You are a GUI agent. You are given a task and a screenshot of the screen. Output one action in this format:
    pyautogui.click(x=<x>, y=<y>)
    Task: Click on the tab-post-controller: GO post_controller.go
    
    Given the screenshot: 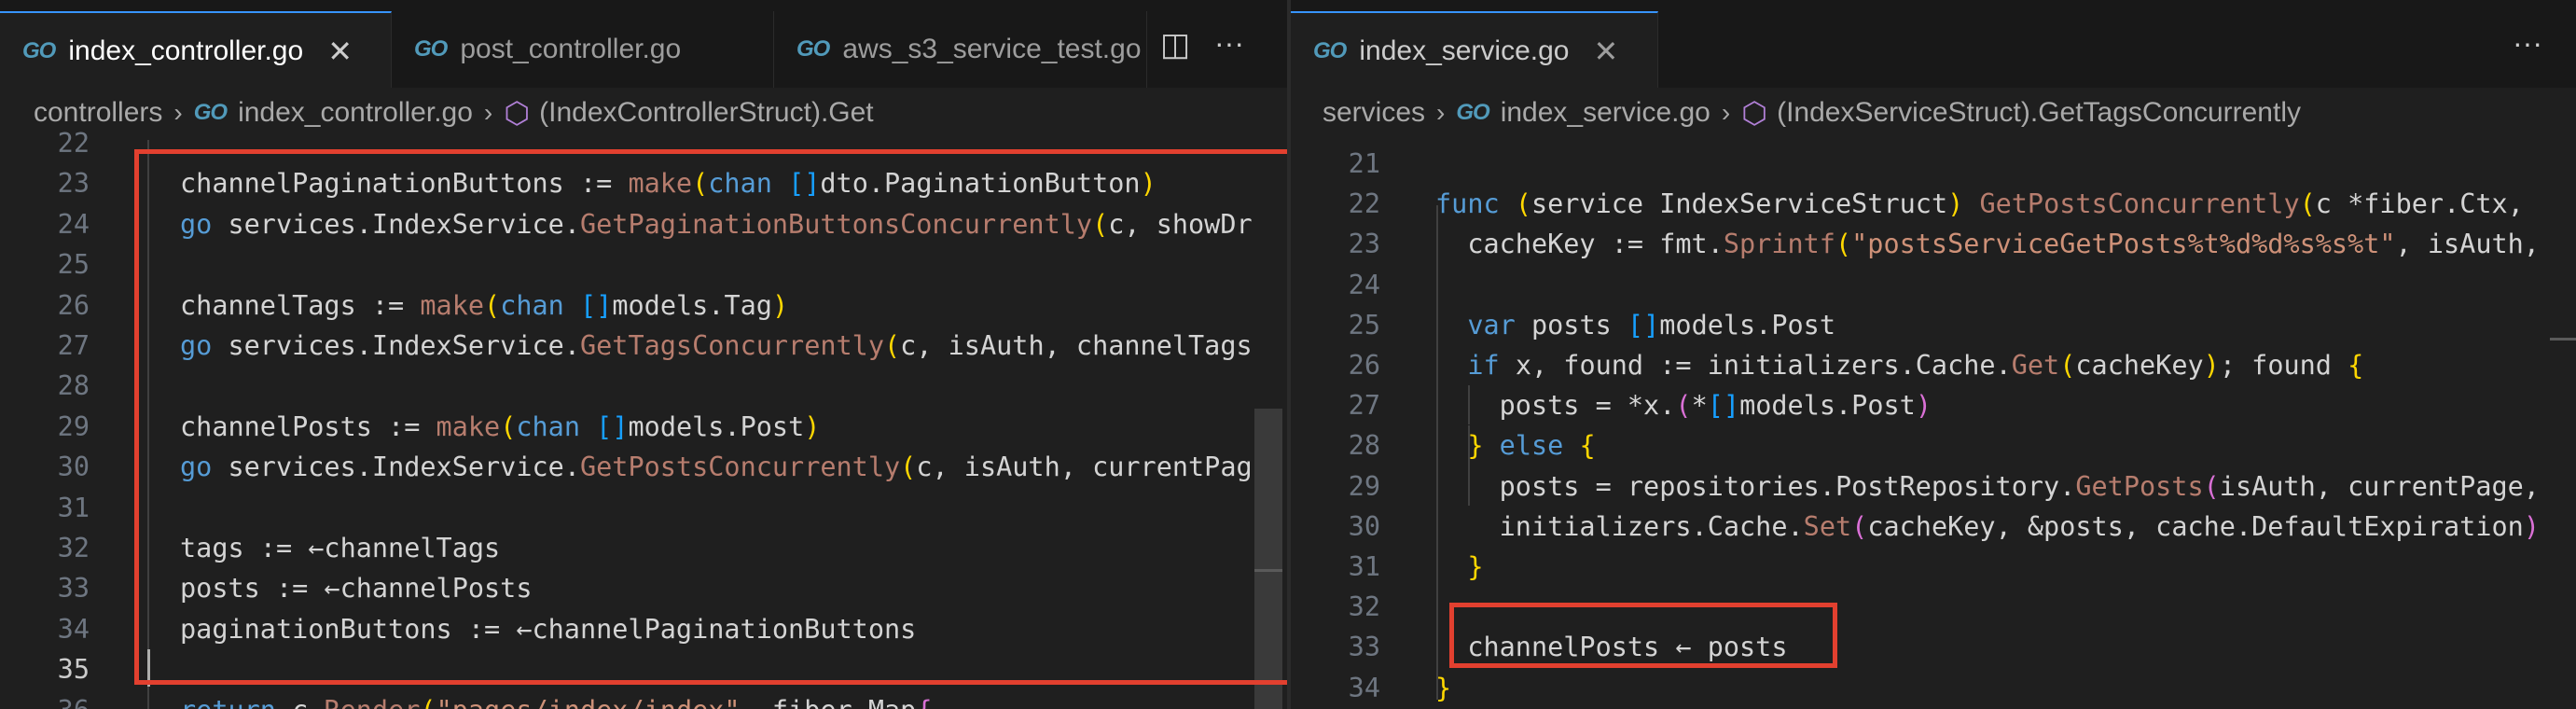 What is the action you would take?
    pyautogui.click(x=583, y=49)
    